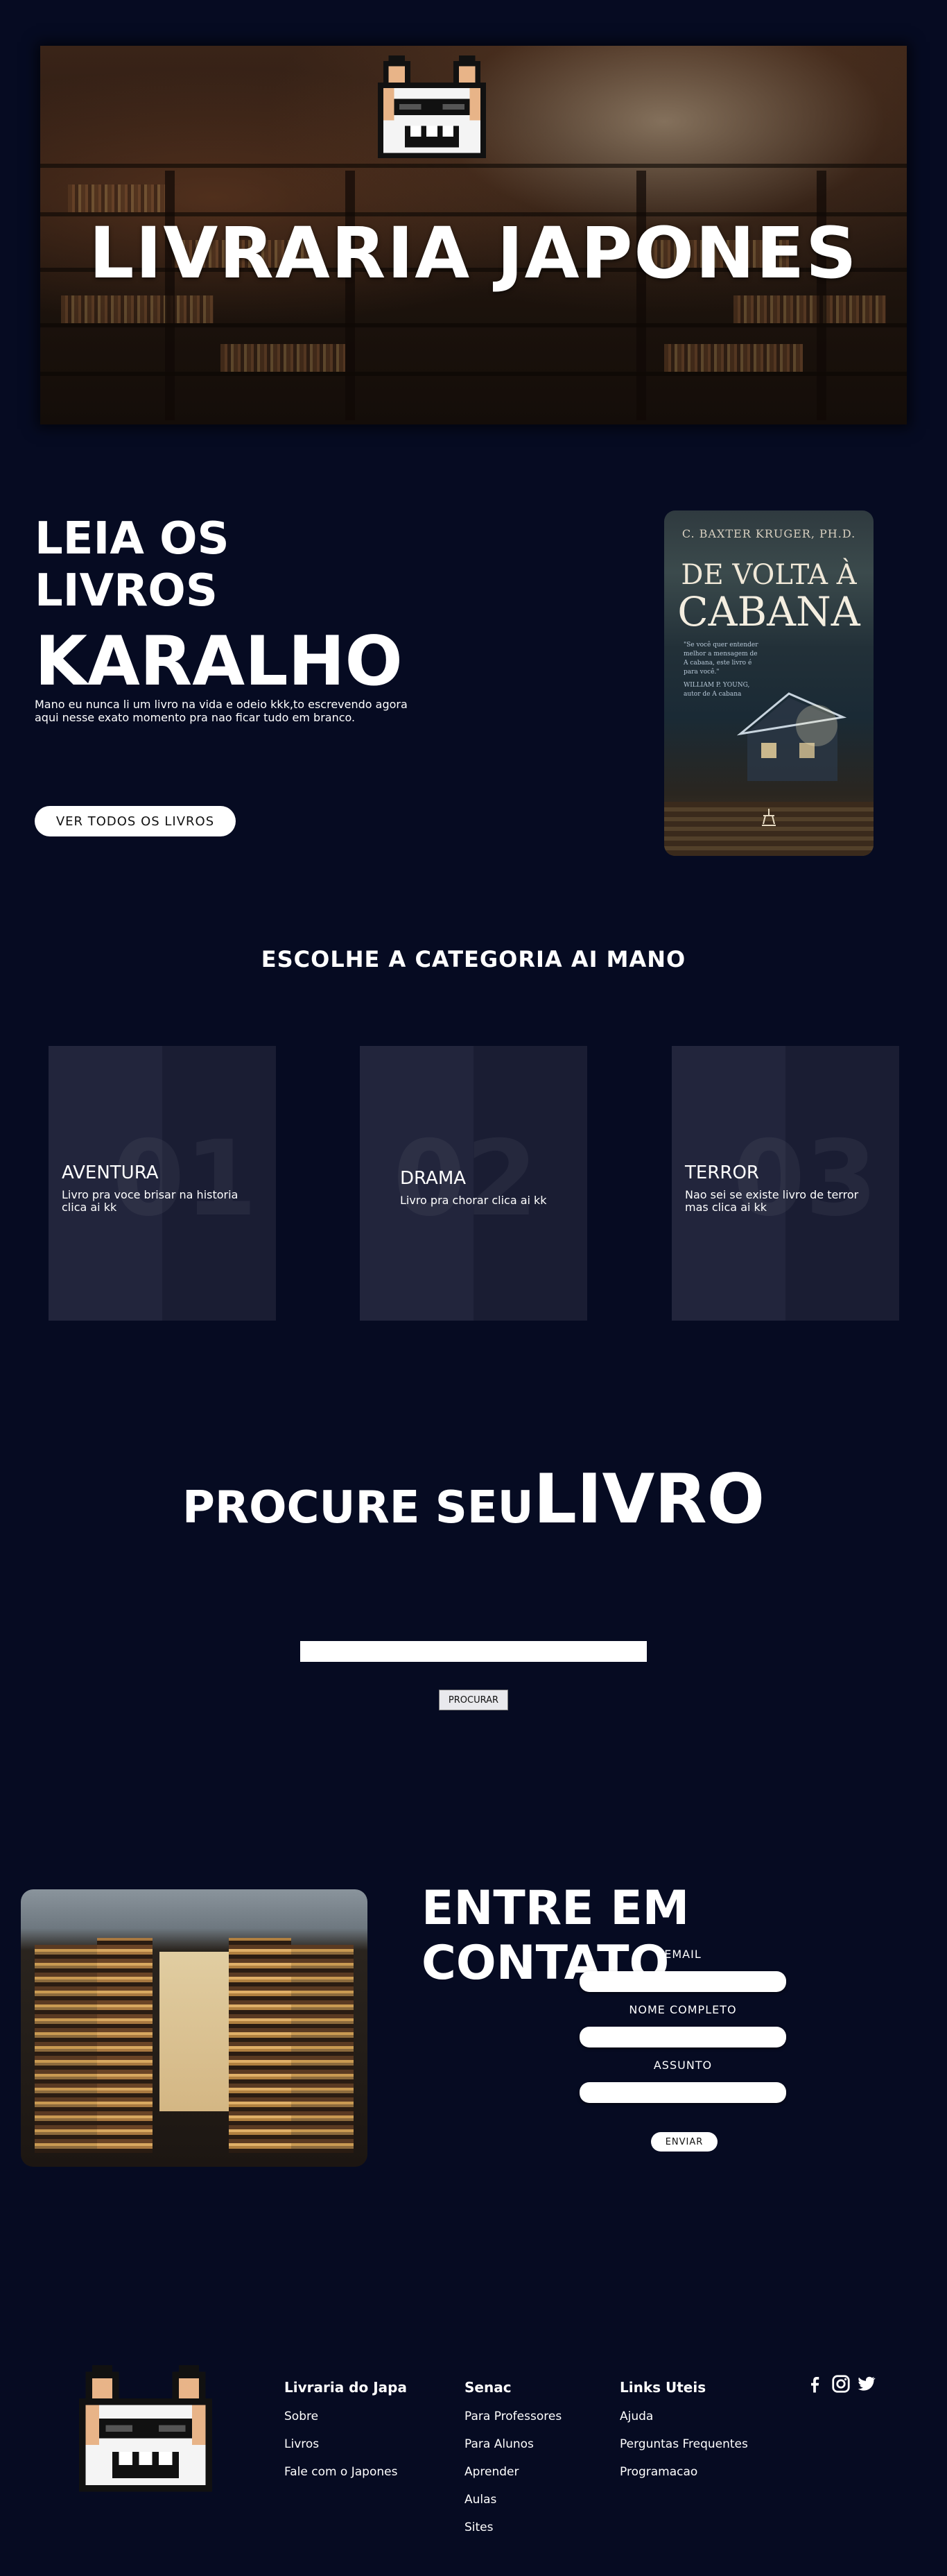 The width and height of the screenshot is (947, 2576). Describe the element at coordinates (433, 1178) in the screenshot. I see `category-title: DRAMA` at that location.